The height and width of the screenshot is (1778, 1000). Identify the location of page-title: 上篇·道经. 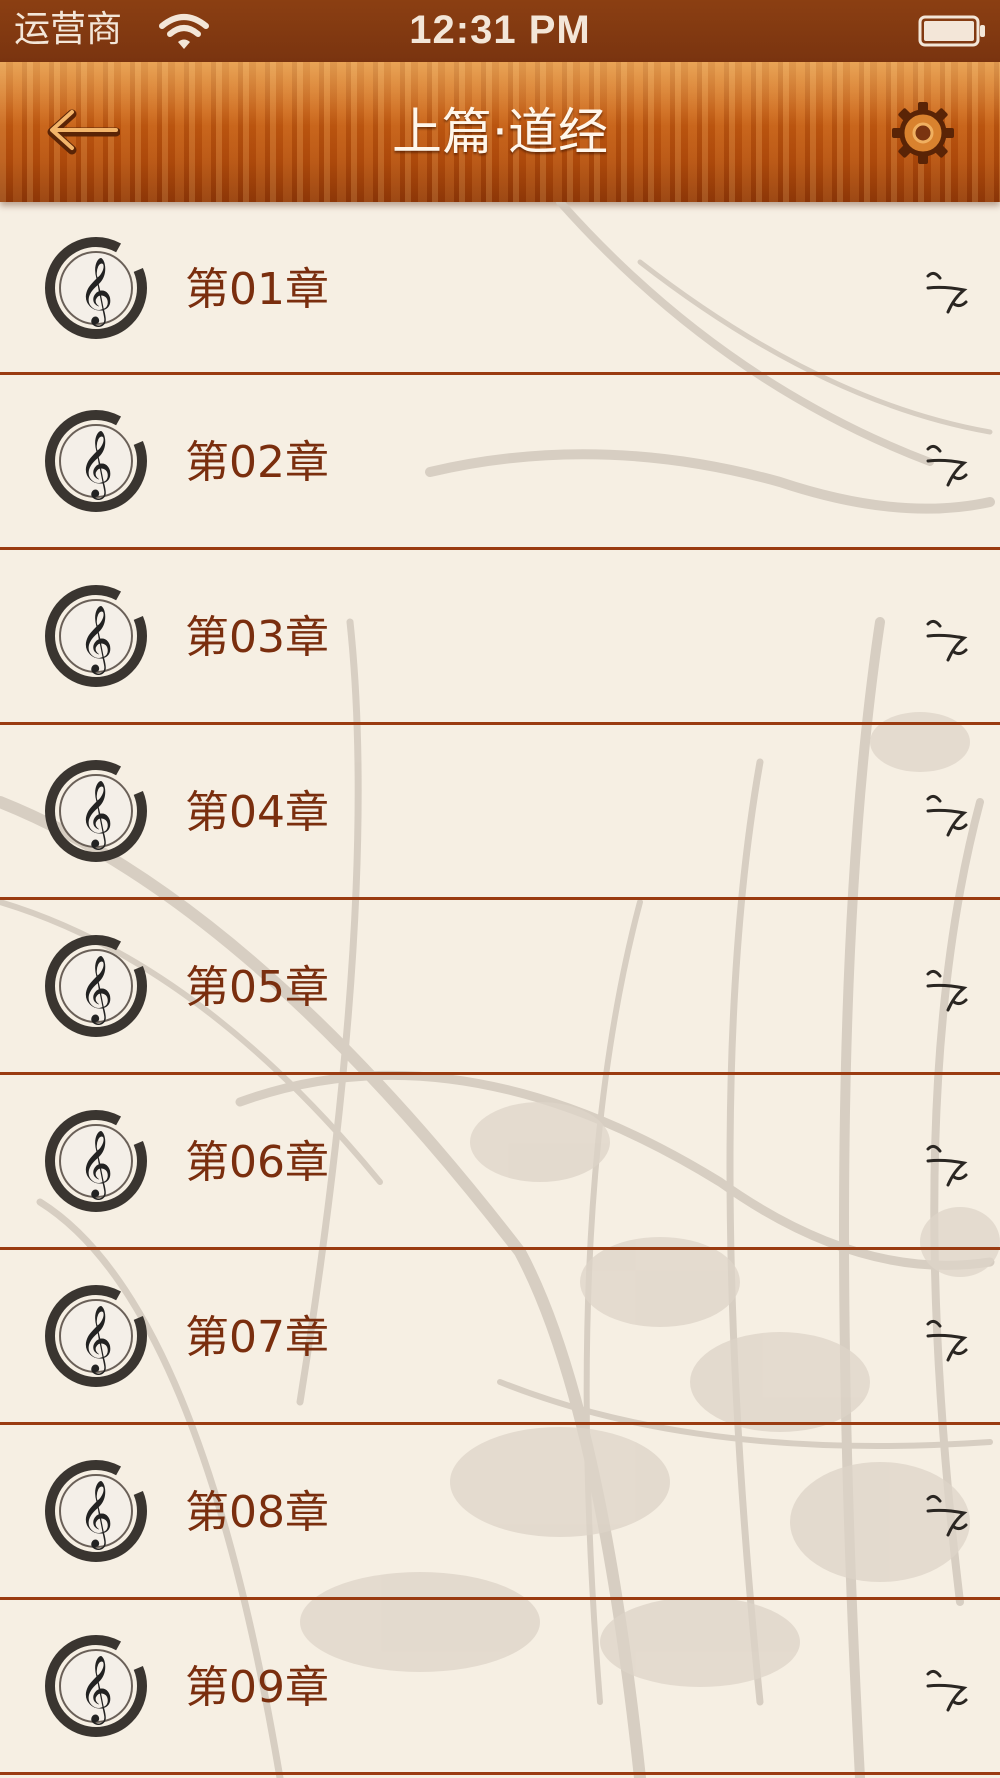
(500, 132).